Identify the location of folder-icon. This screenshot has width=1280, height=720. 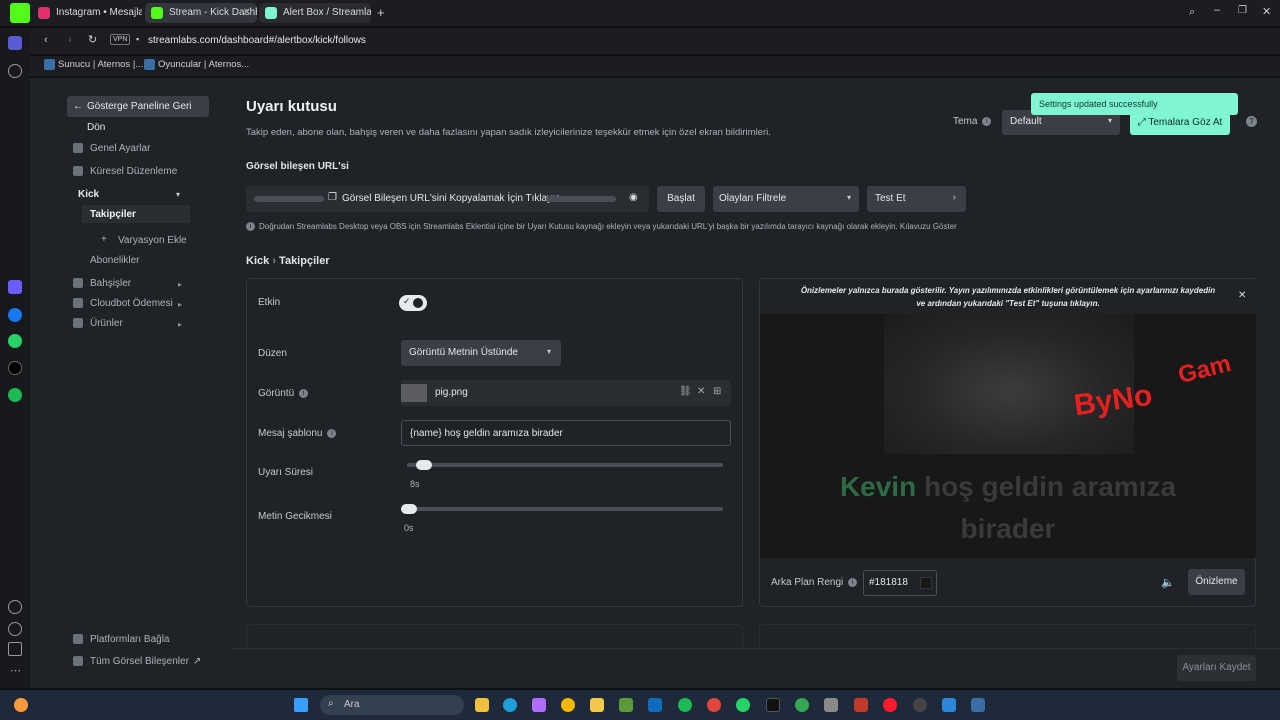
(597, 705).